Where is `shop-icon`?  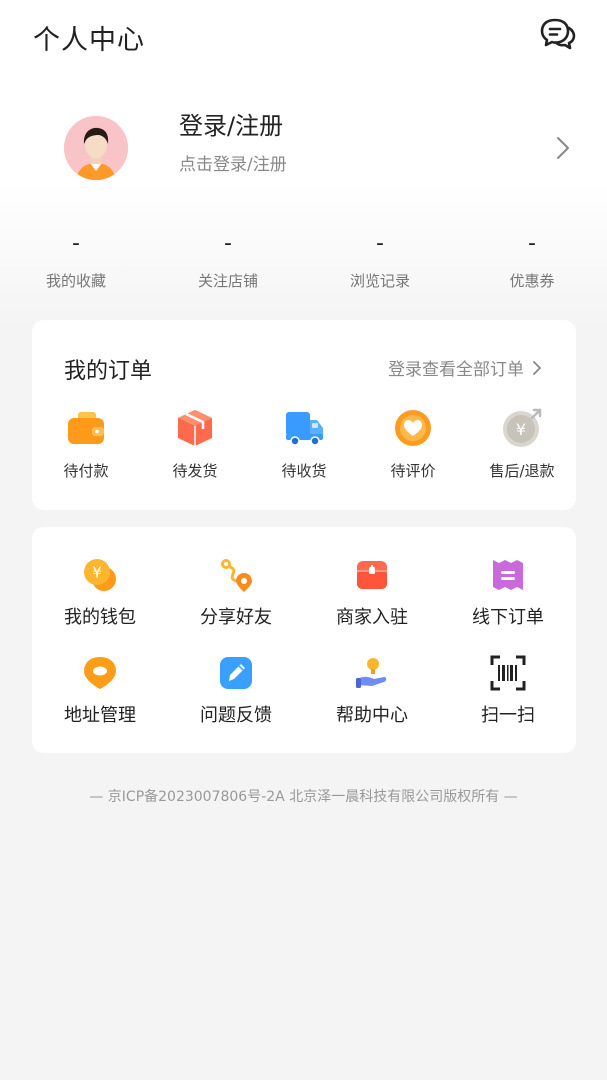
shop-icon is located at coordinates (372, 575).